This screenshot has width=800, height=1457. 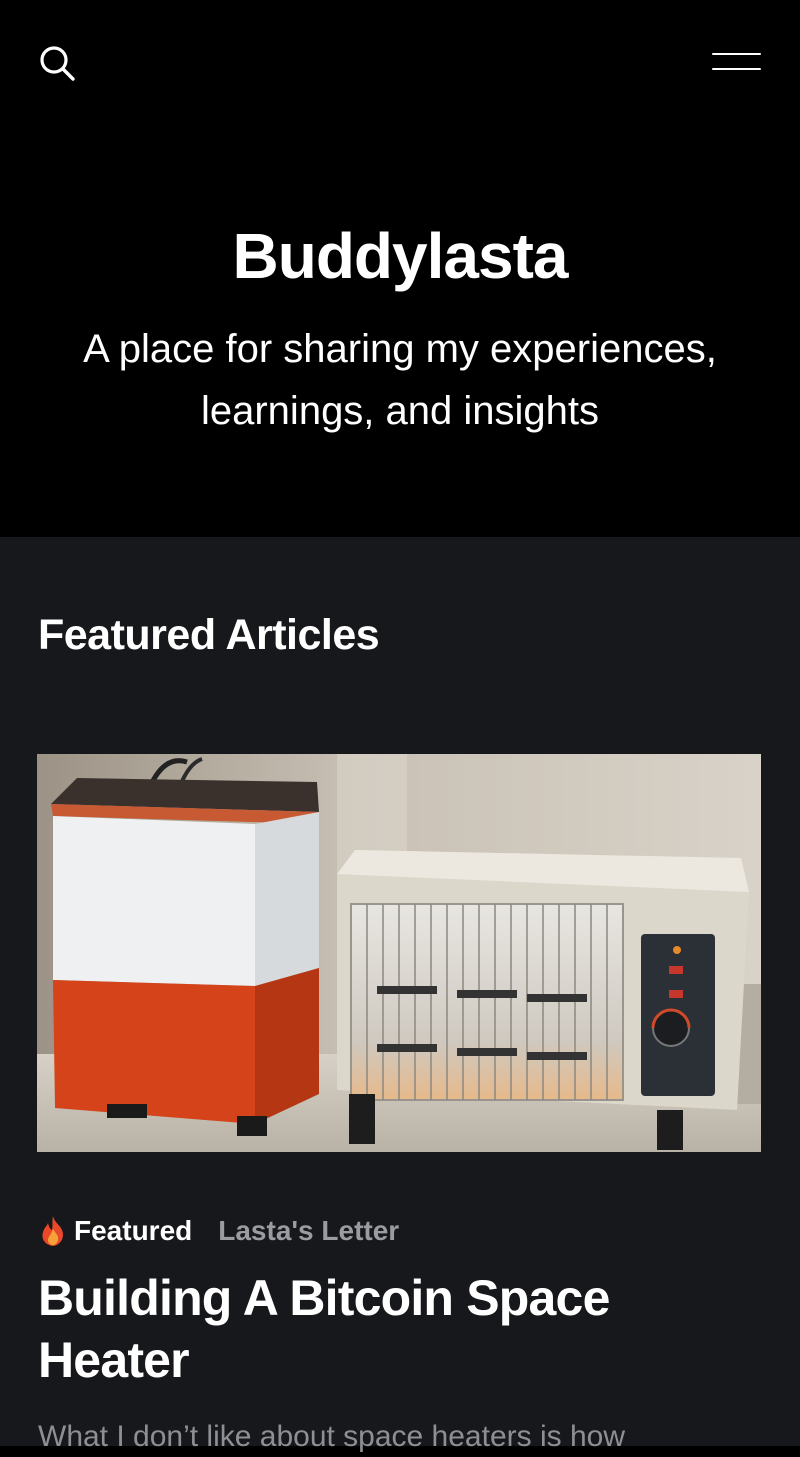 What do you see at coordinates (388, 1329) in the screenshot?
I see `article-title: Building A Bitcoin Space Heater` at bounding box center [388, 1329].